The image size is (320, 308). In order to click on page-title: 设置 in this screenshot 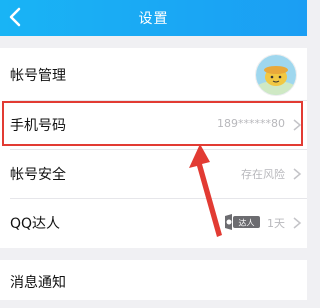, I will do `click(153, 19)`.